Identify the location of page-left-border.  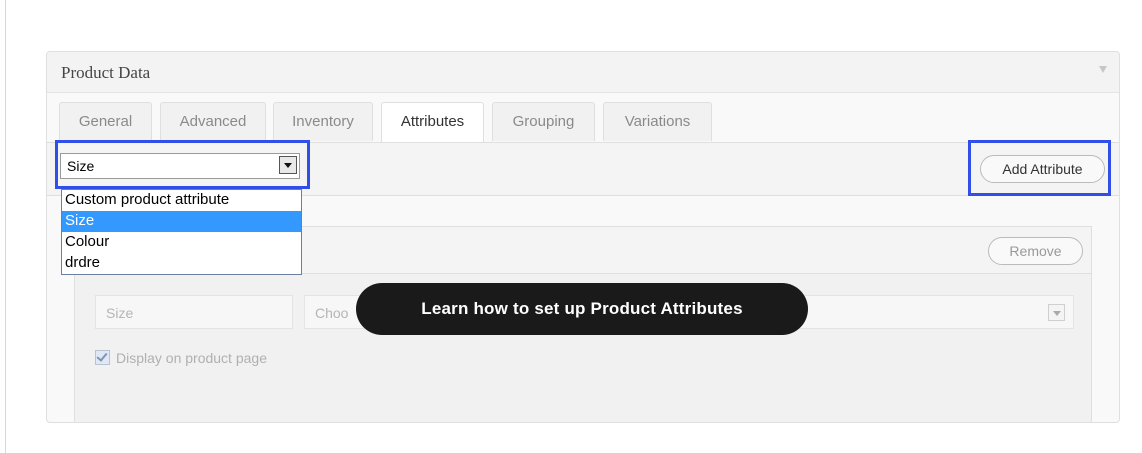
(5, 226).